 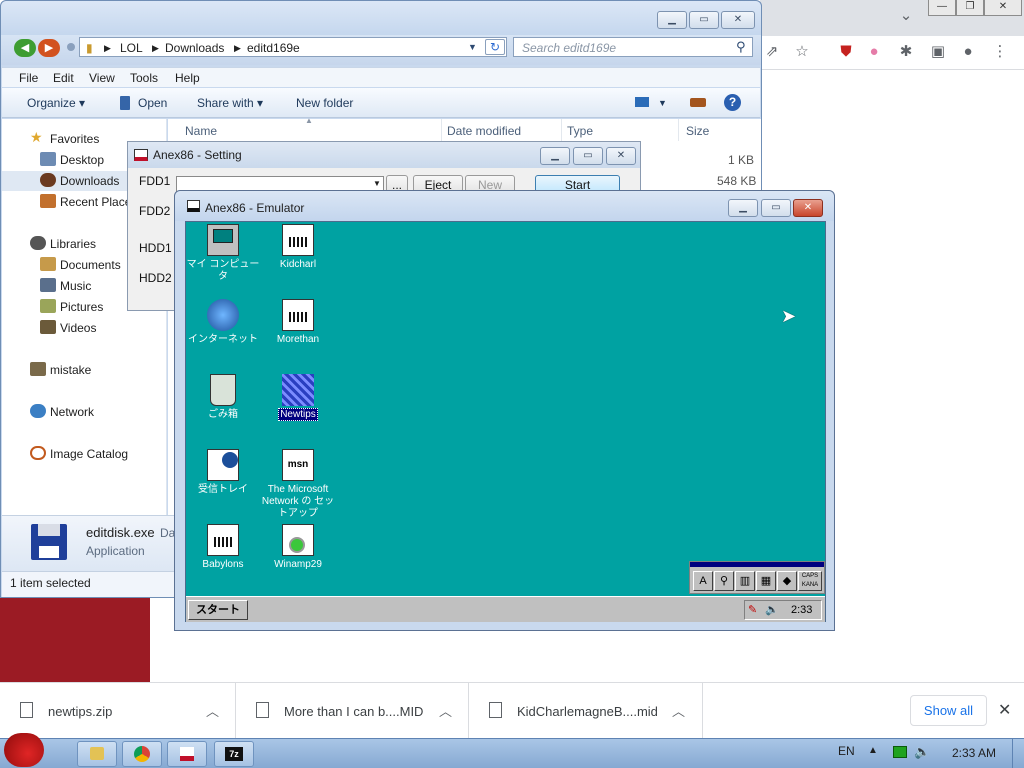 What do you see at coordinates (906, 52) in the screenshot?
I see `extensions-puzzle-icon: ✱` at bounding box center [906, 52].